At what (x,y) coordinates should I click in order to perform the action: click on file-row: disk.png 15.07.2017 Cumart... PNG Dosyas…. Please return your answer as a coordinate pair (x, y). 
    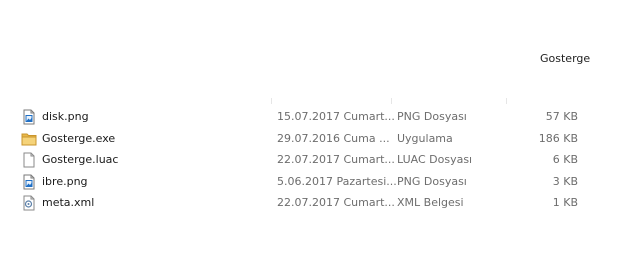
    Looking at the image, I should click on (308, 118).